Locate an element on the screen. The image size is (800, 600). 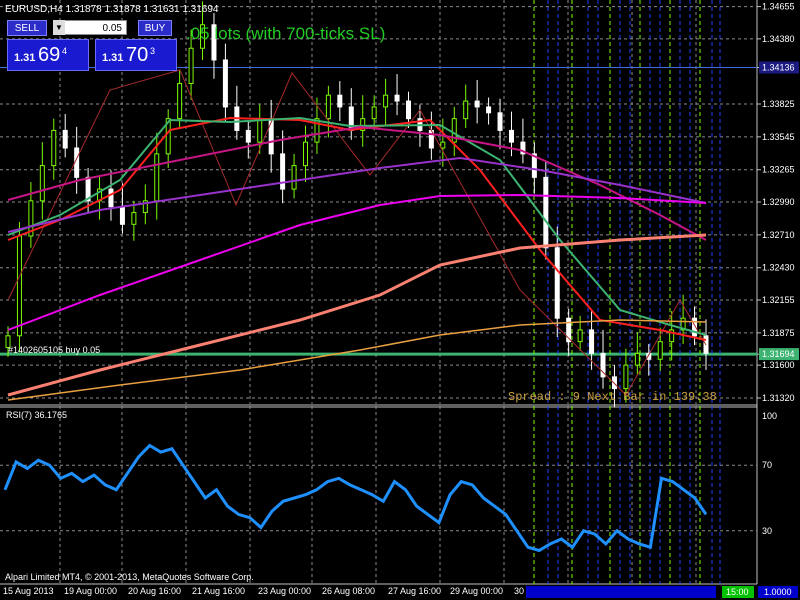
price-axis-label: 1.32155 is located at coordinates (778, 300).